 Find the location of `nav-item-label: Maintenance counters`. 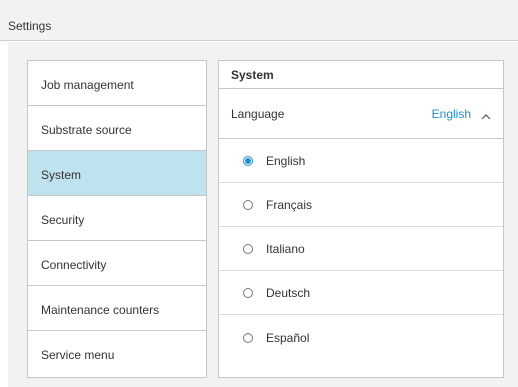

nav-item-label: Maintenance counters is located at coordinates (100, 309).